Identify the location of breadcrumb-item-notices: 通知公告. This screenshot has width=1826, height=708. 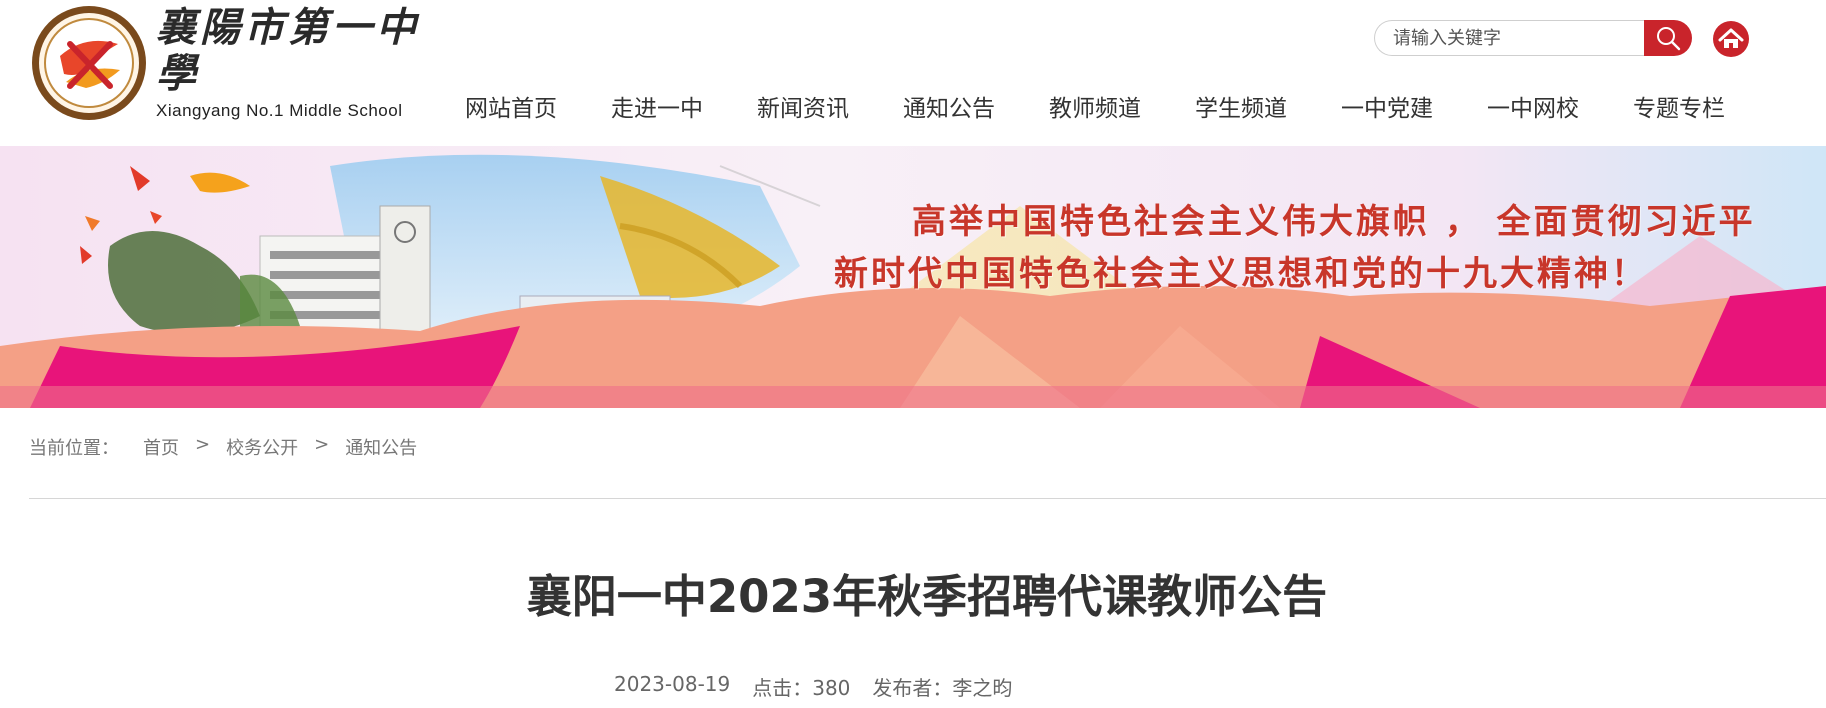
(381, 447).